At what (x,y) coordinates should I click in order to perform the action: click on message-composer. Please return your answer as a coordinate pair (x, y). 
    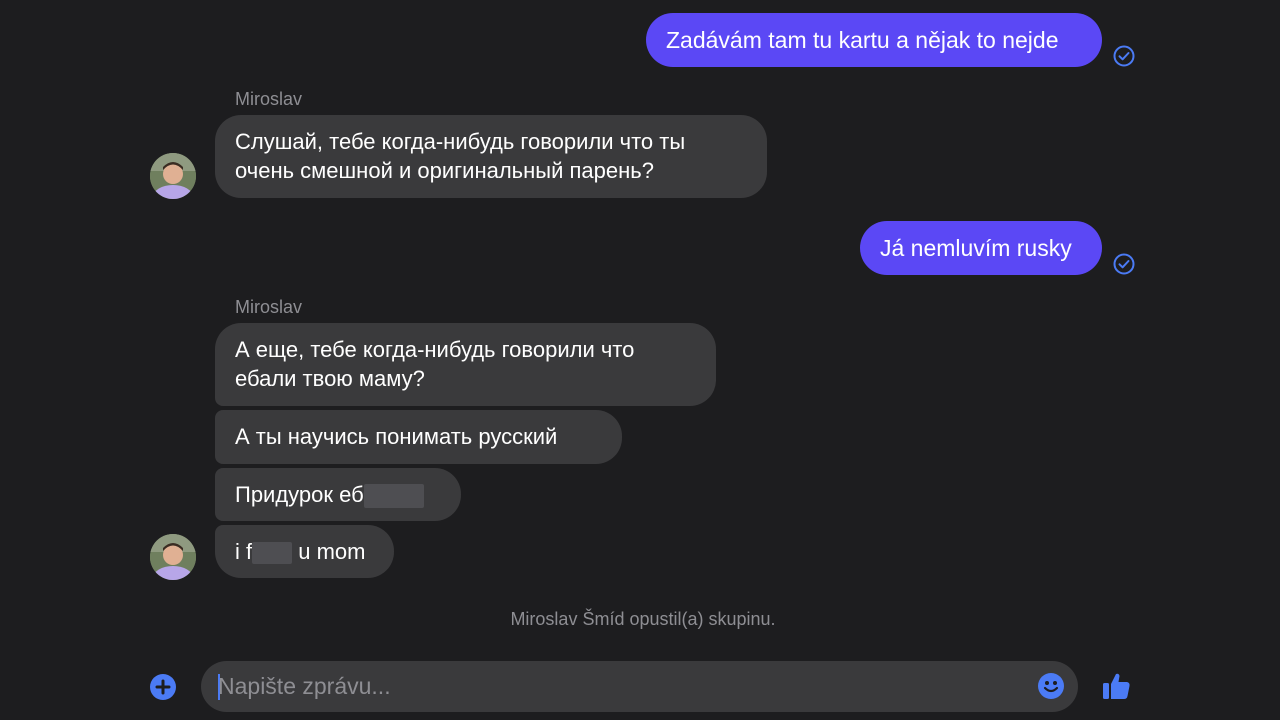
    Looking at the image, I should click on (639, 686).